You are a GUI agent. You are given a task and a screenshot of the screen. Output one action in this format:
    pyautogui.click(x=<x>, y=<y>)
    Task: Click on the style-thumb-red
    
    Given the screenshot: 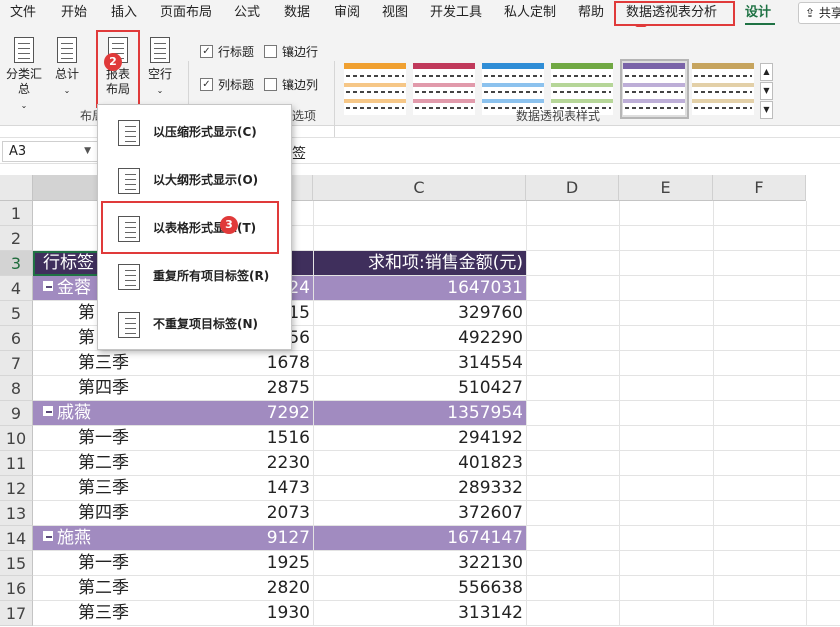 What is the action you would take?
    pyautogui.click(x=444, y=89)
    